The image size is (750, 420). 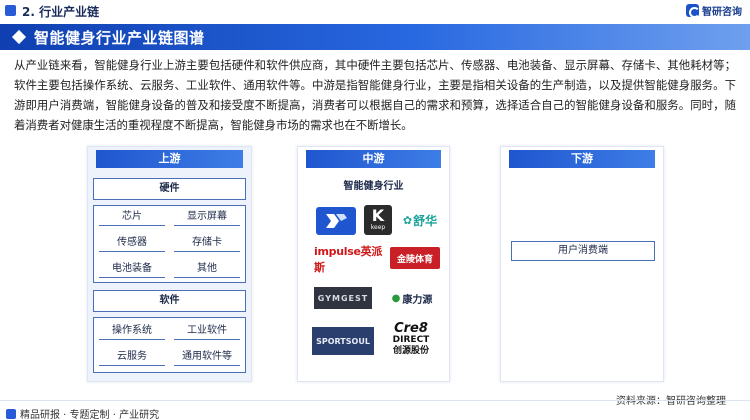 I want to click on brand: 智研咨询, so click(x=714, y=10).